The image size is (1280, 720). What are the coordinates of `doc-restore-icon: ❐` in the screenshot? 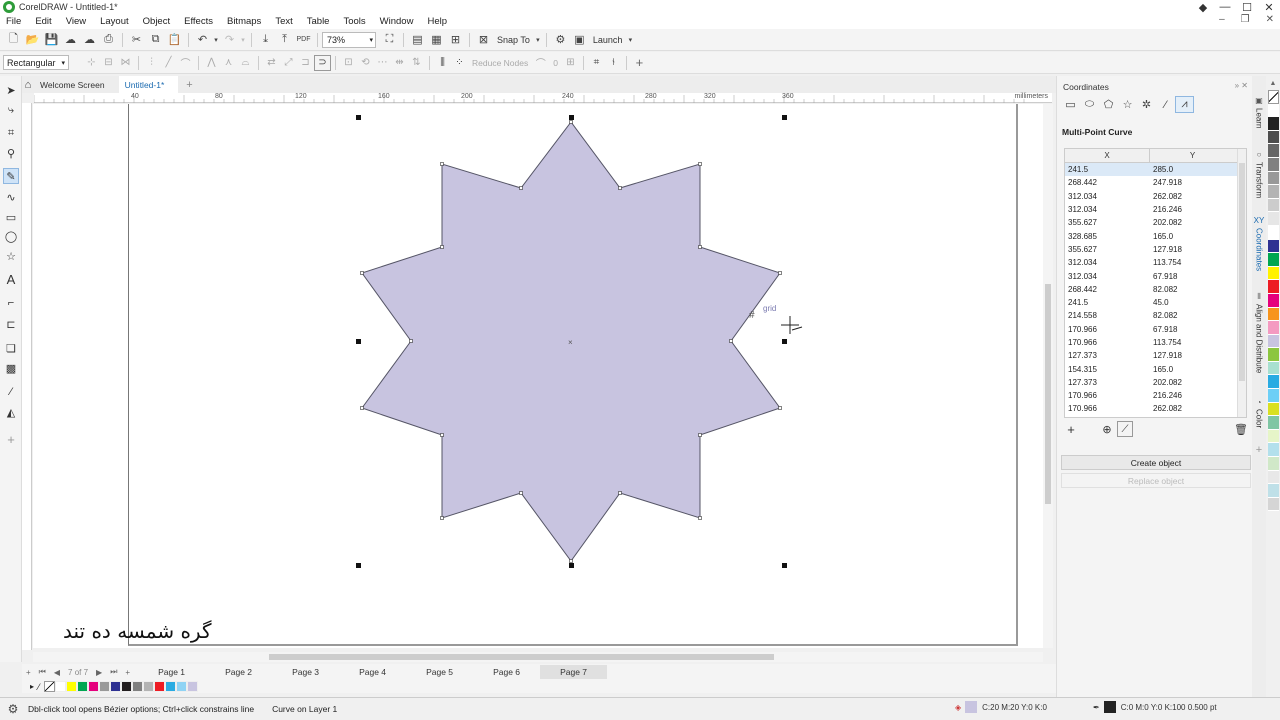 It's located at (1245, 19).